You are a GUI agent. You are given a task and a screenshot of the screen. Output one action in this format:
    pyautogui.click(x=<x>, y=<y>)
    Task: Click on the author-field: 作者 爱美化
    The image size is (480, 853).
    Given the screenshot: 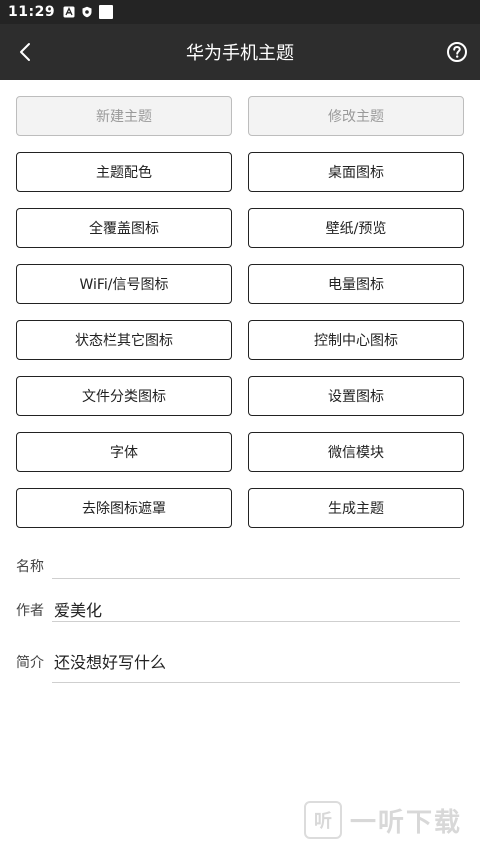 What is the action you would take?
    pyautogui.click(x=238, y=610)
    